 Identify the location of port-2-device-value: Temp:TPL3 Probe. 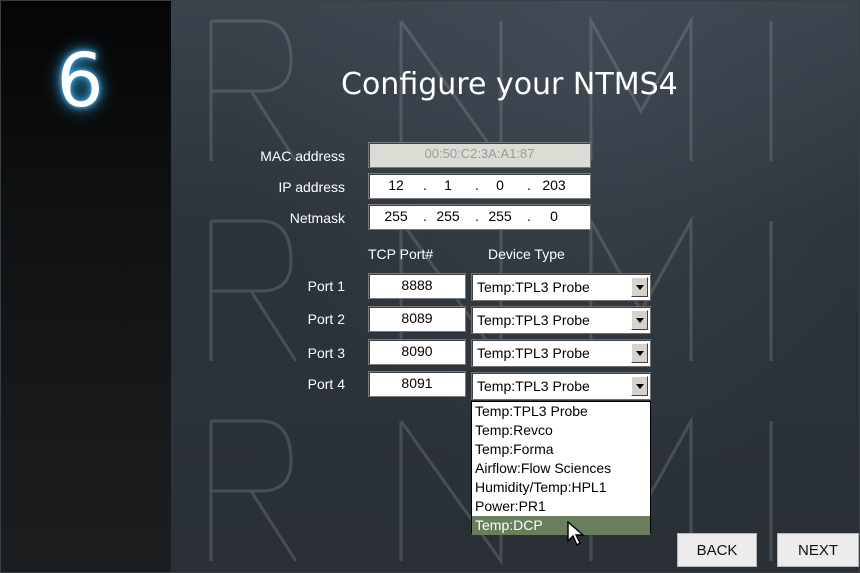
(533, 320).